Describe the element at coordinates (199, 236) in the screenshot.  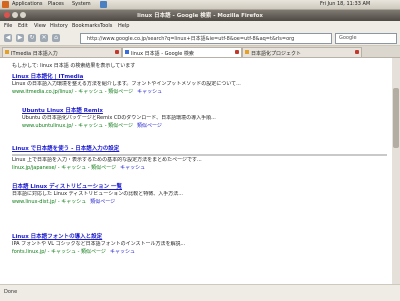
I see `result-title: Linux 日本語フォントの導入と設定` at that location.